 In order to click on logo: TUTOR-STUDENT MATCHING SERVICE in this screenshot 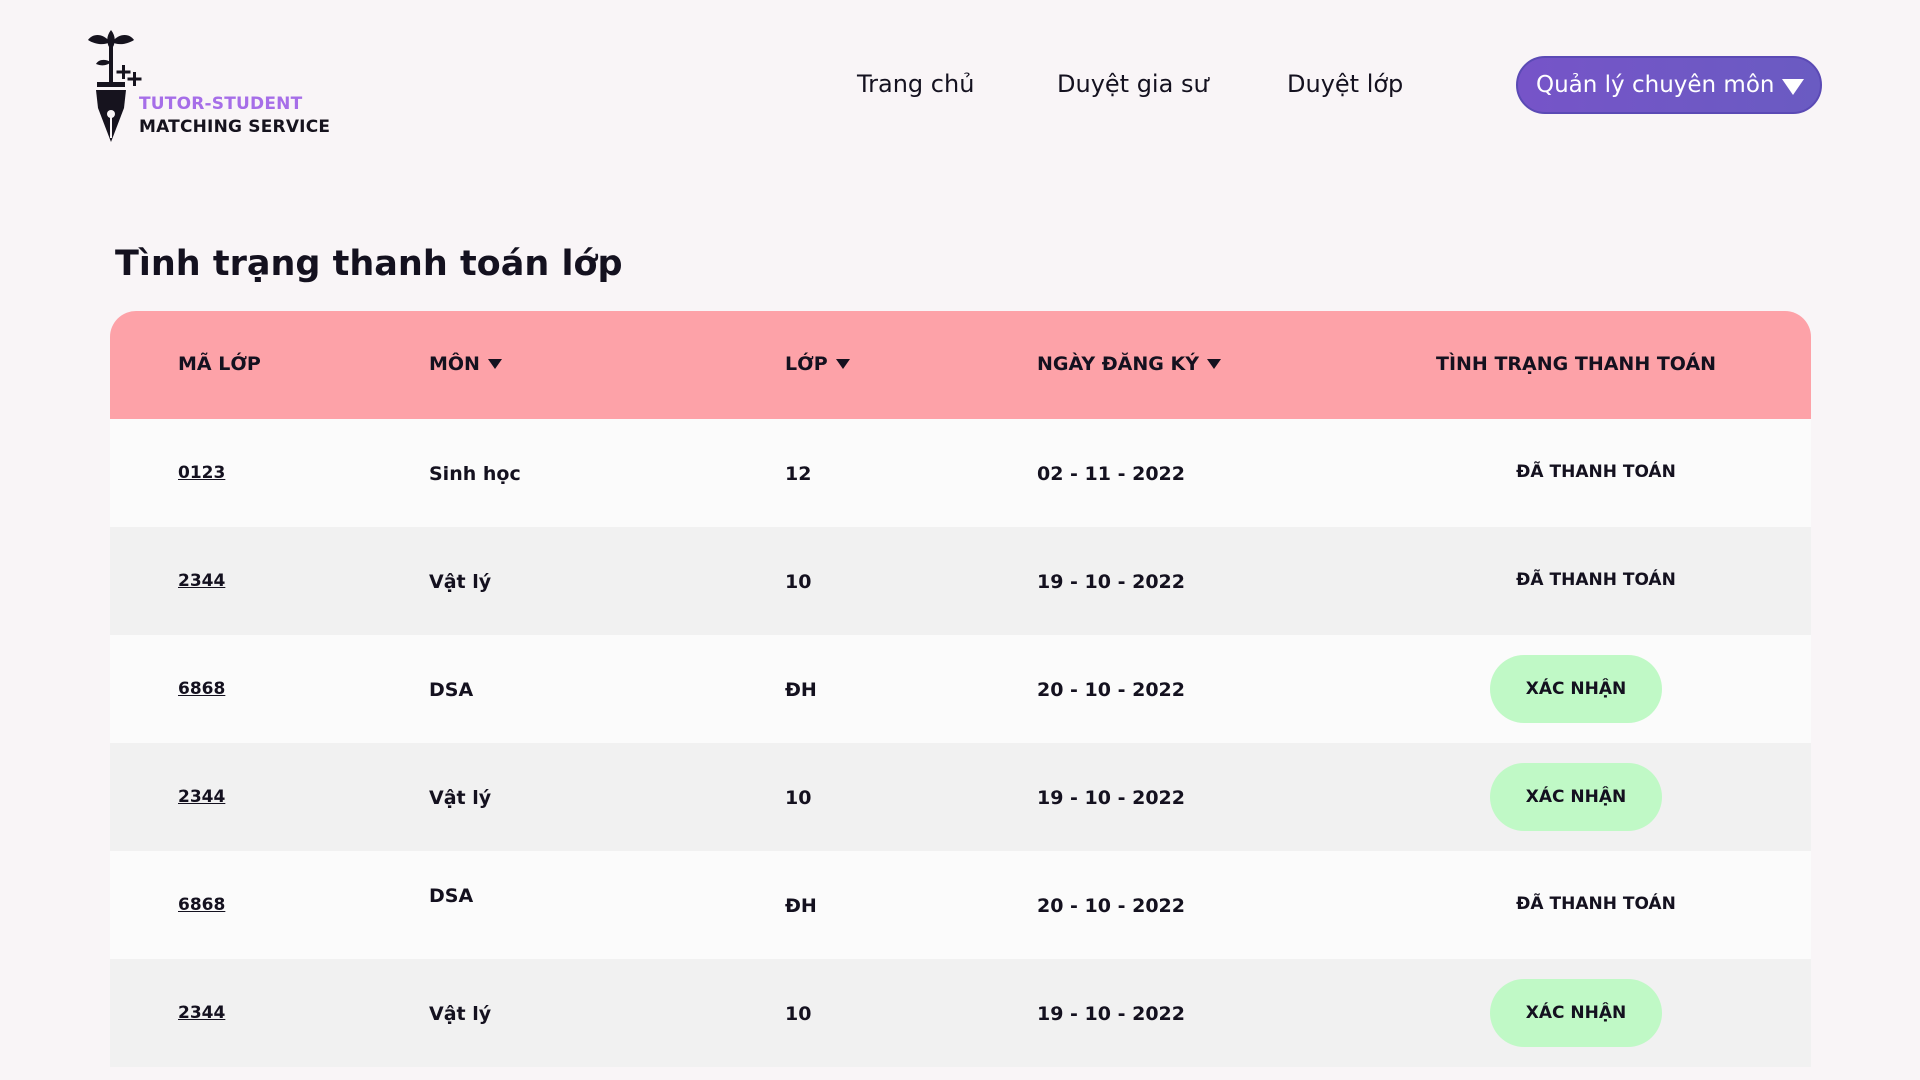, I will do `click(211, 87)`.